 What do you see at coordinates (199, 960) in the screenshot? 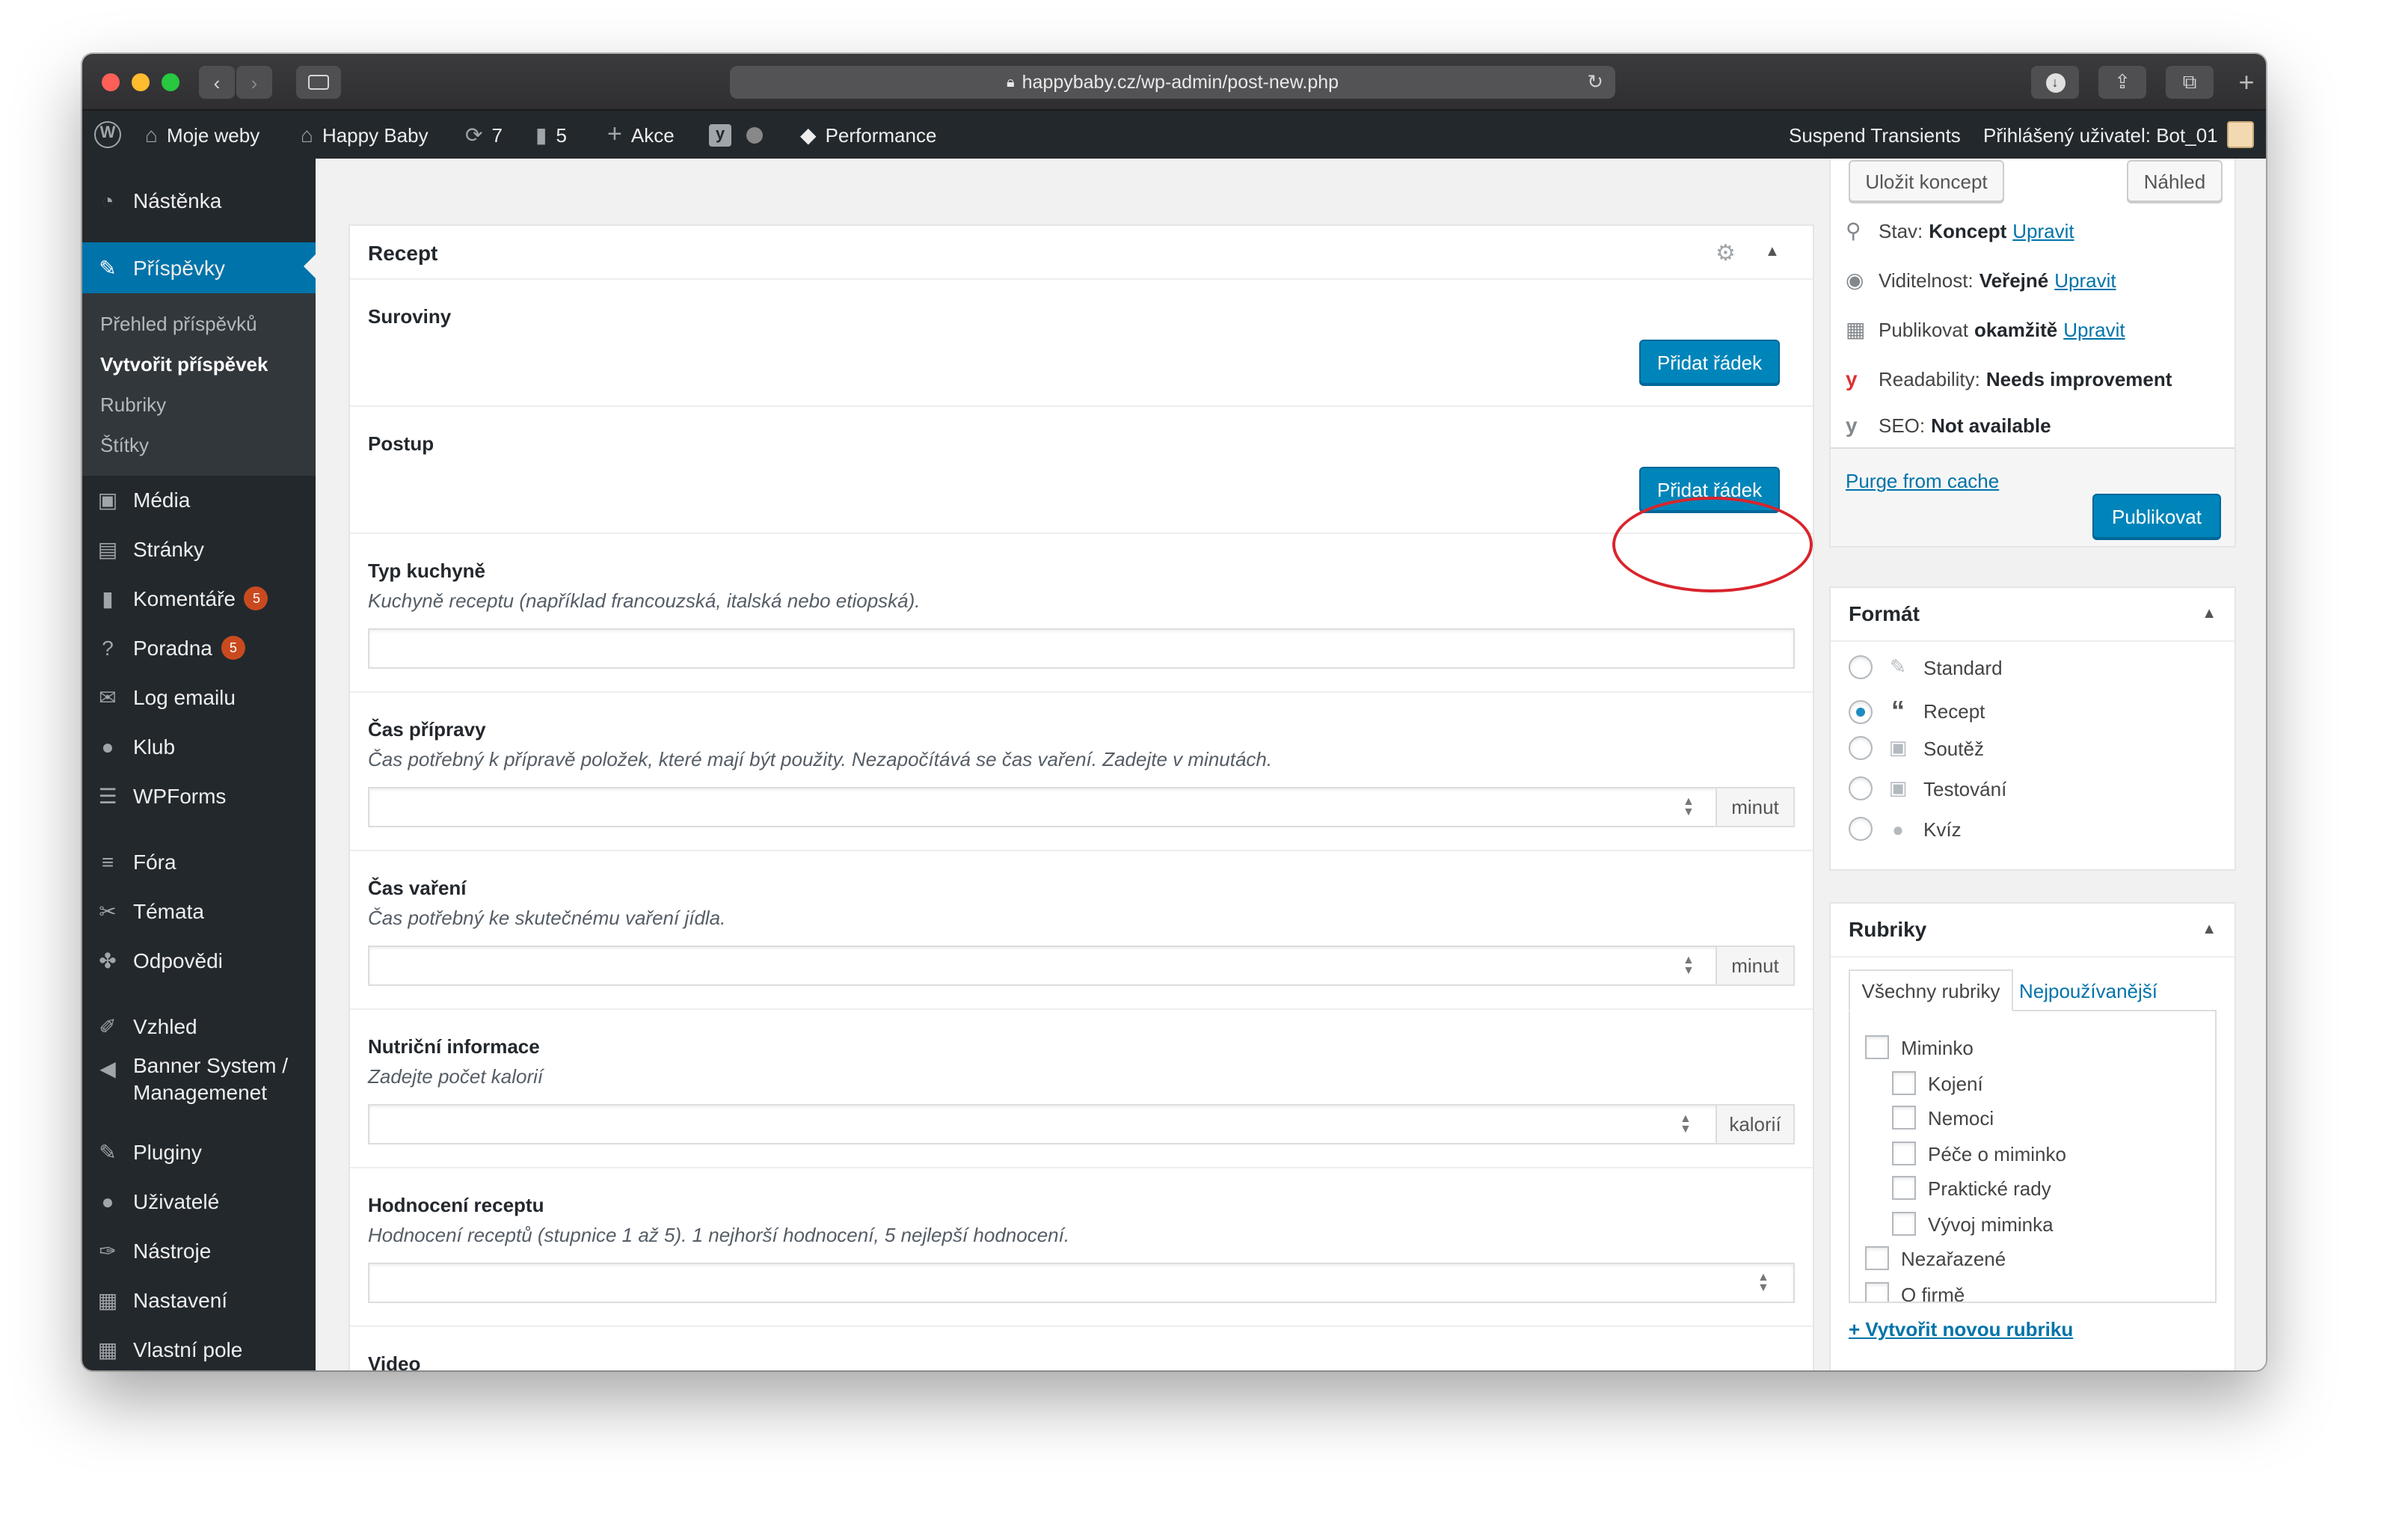
I see `menu-replies: ✤ Odpovědi` at bounding box center [199, 960].